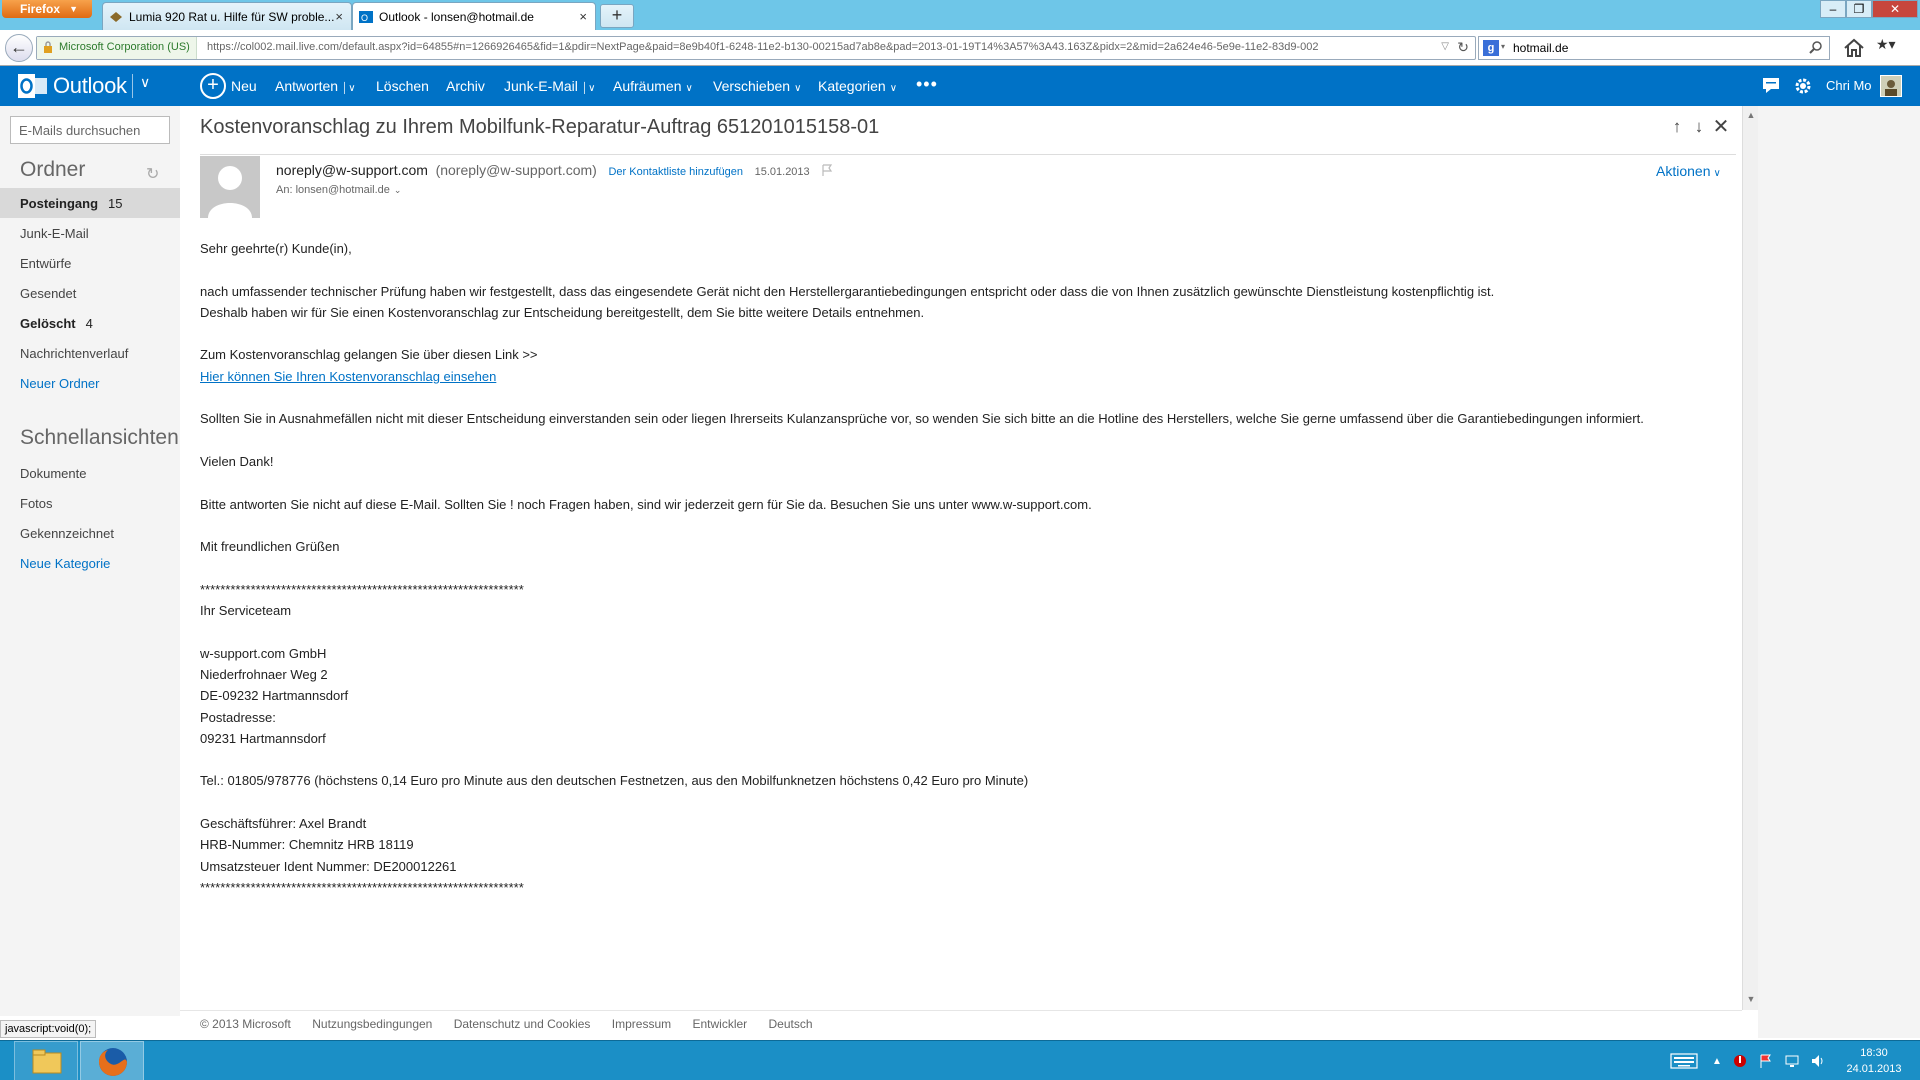 Image resolution: width=1920 pixels, height=1080 pixels. I want to click on site-identity: Microsoft Corporation (US), so click(117, 48).